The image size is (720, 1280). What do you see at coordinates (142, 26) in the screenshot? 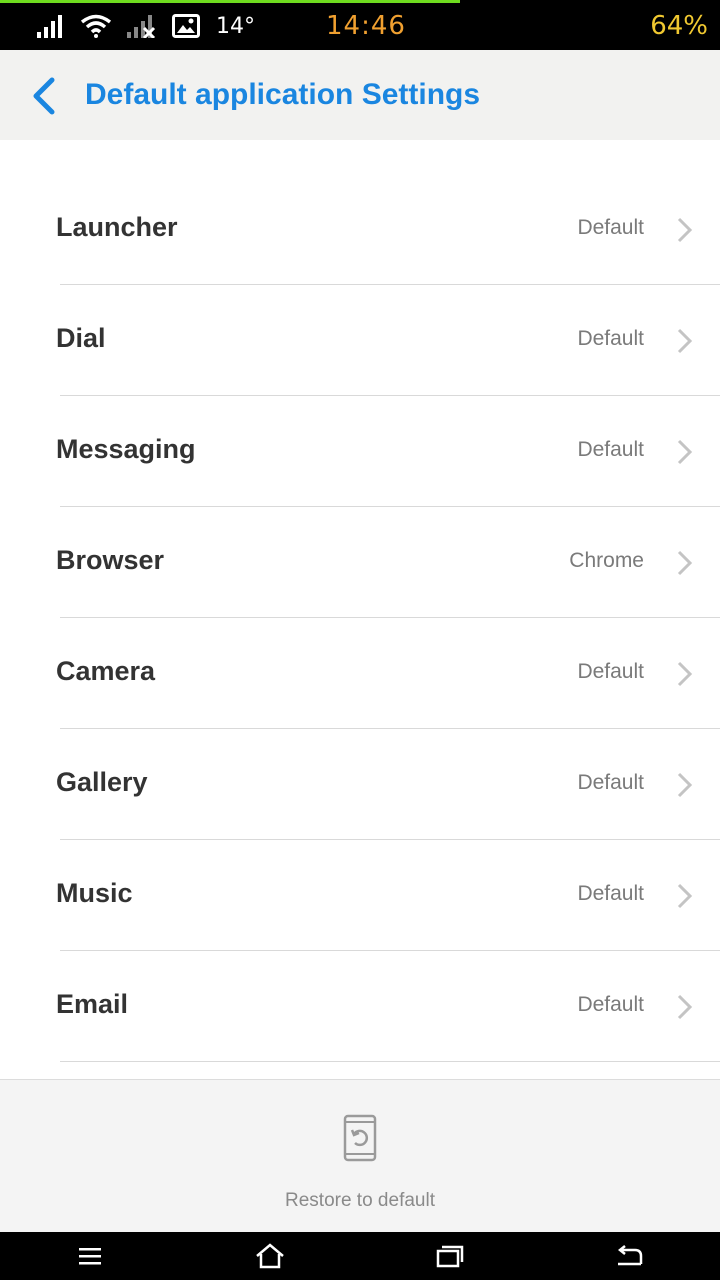
I see `no-signal-icon` at bounding box center [142, 26].